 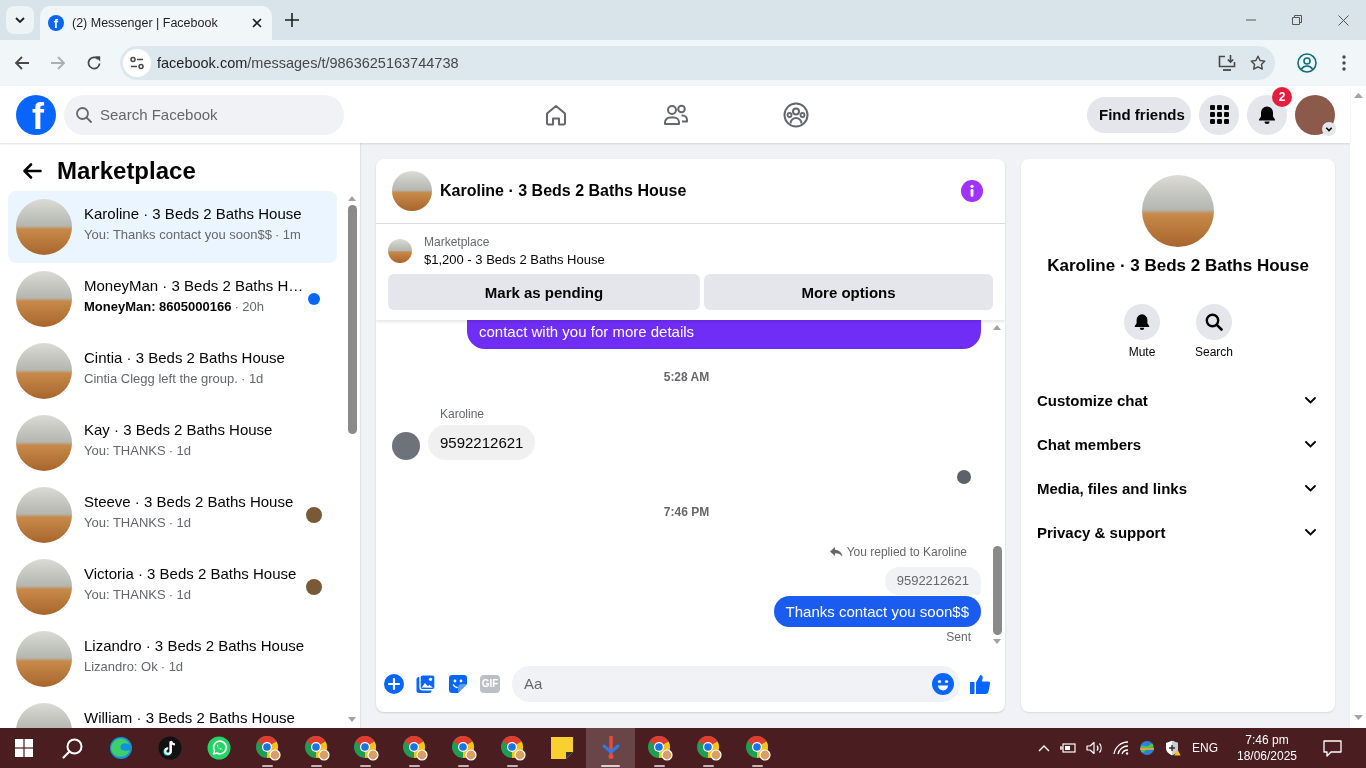 I want to click on thumbs-up-icon, so click(x=980, y=683).